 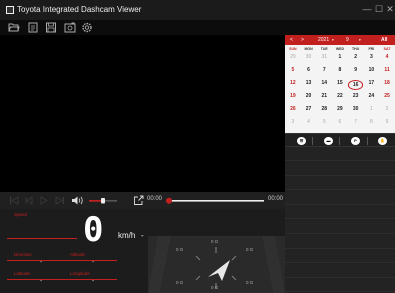 I want to click on play-icon, so click(x=44, y=200).